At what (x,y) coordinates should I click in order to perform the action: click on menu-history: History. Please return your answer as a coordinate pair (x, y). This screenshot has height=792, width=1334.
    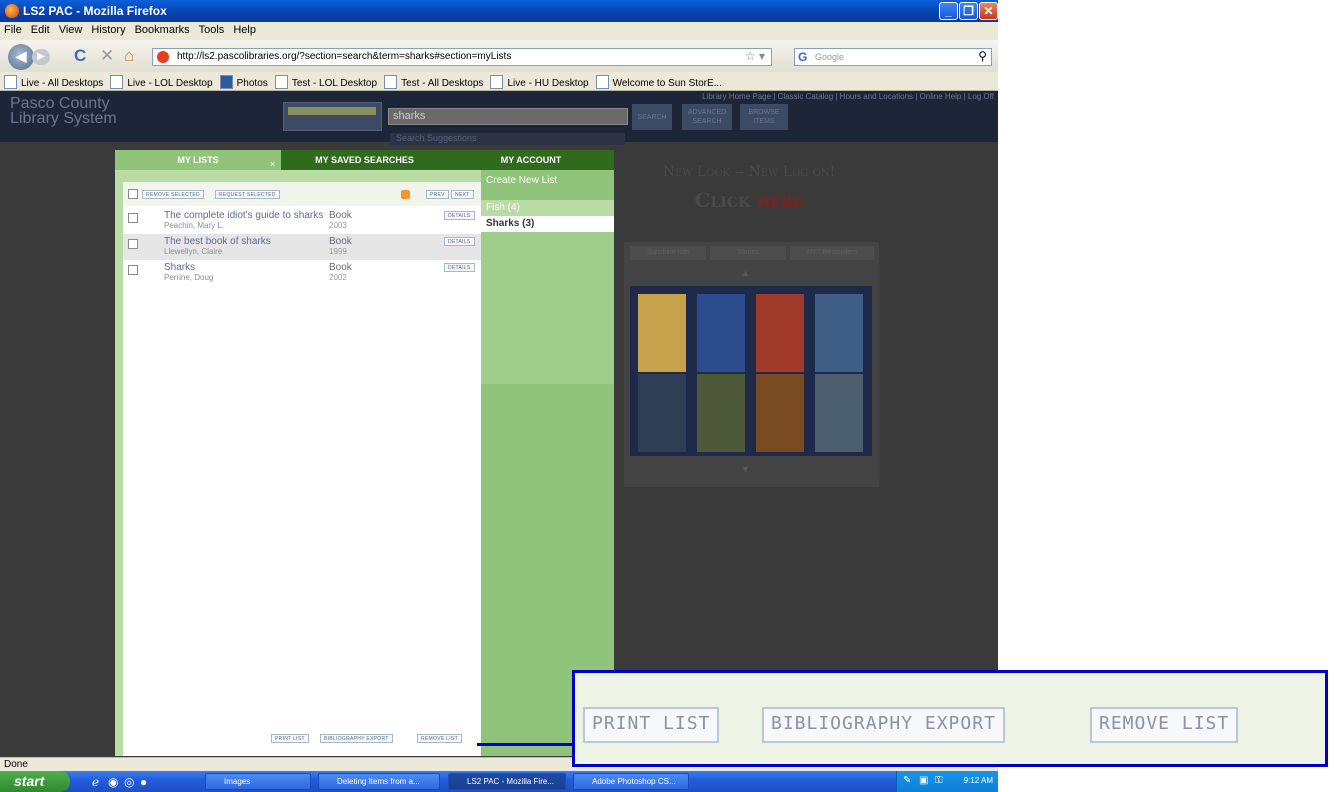
    Looking at the image, I should click on (108, 29).